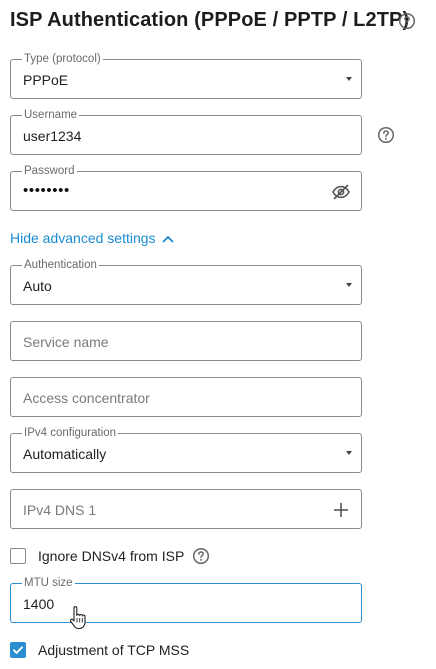 The height and width of the screenshot is (669, 436). I want to click on password-field: Password ••••••••, so click(186, 187).